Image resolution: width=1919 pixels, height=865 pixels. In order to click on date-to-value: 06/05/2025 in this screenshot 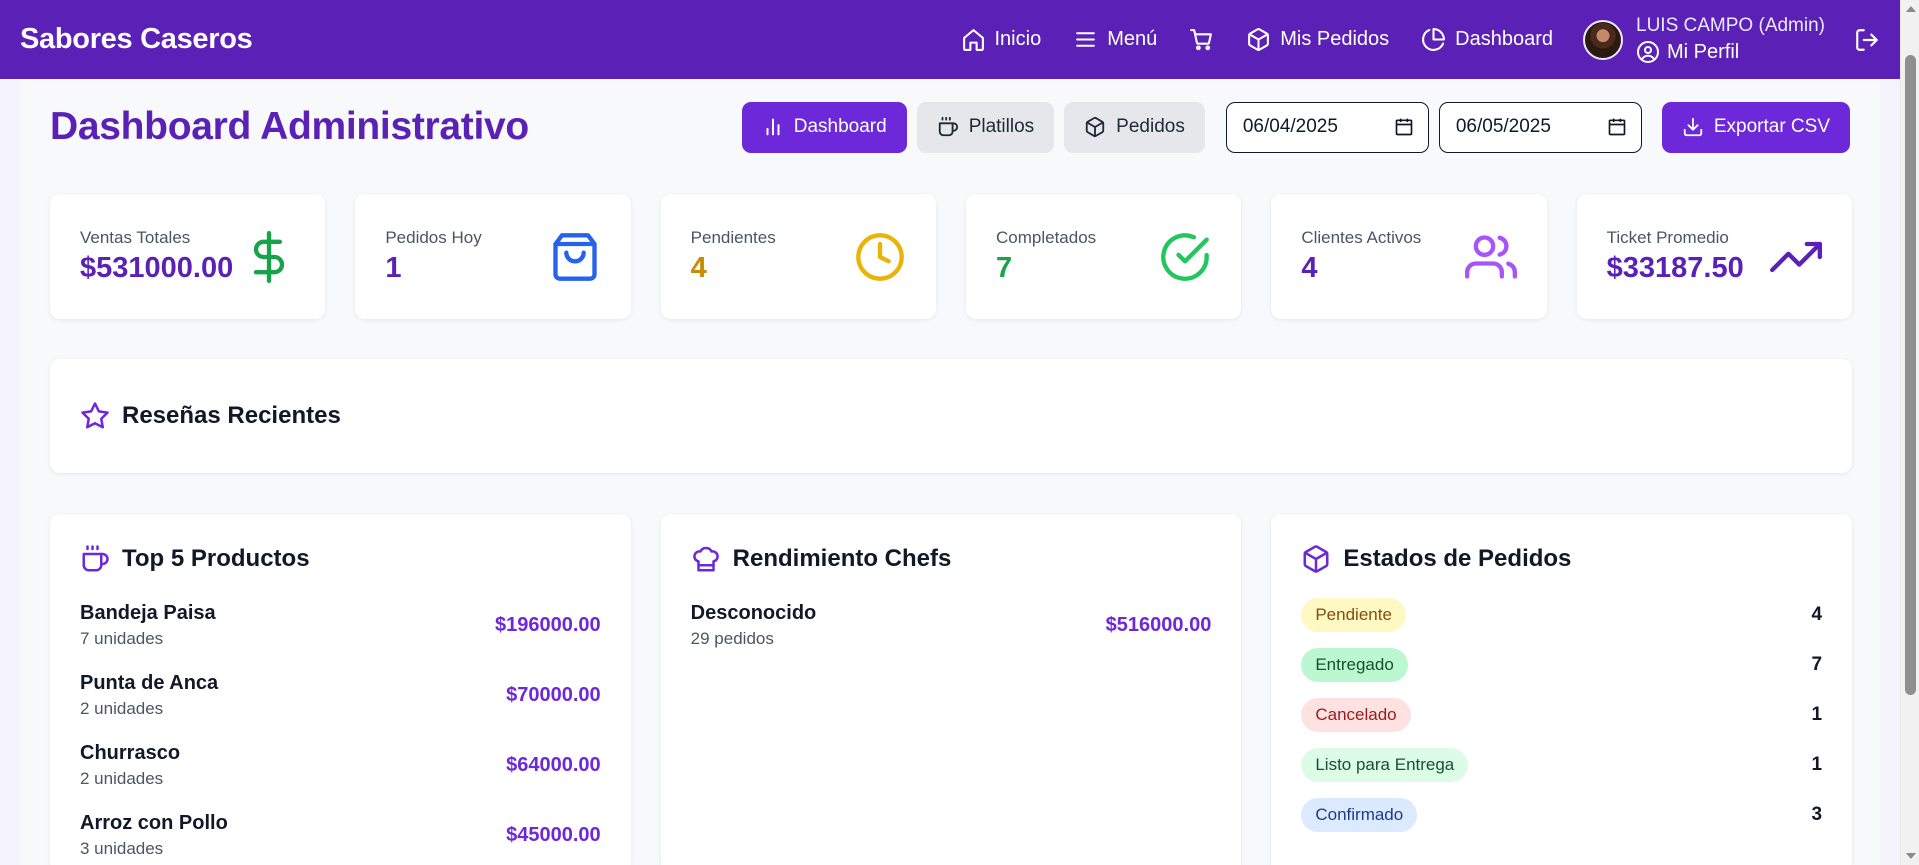, I will do `click(1503, 126)`.